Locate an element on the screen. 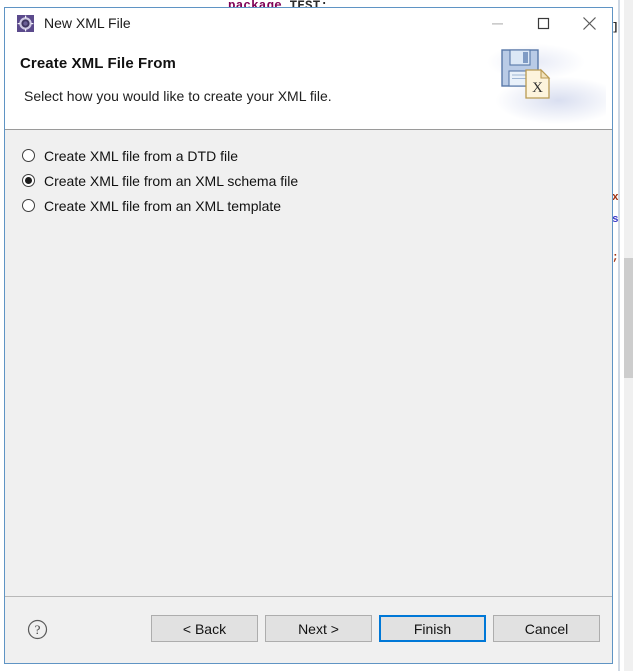 This screenshot has height=671, width=633. finish-button: Finish is located at coordinates (432, 628).